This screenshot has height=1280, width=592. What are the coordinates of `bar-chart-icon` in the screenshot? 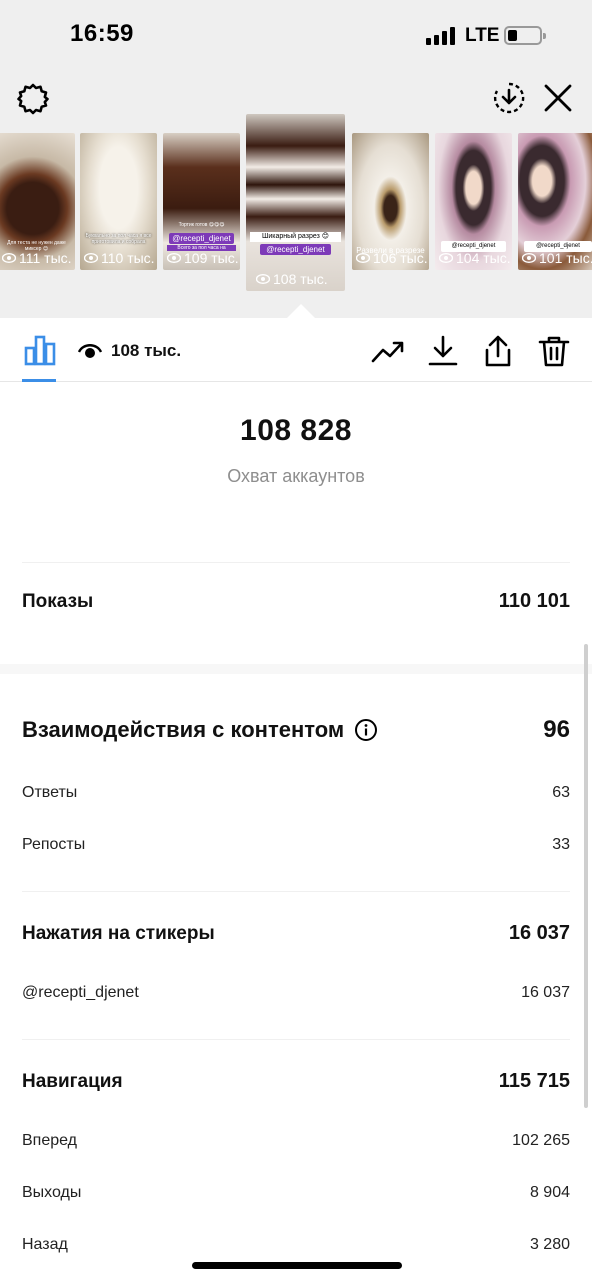 It's located at (40, 350).